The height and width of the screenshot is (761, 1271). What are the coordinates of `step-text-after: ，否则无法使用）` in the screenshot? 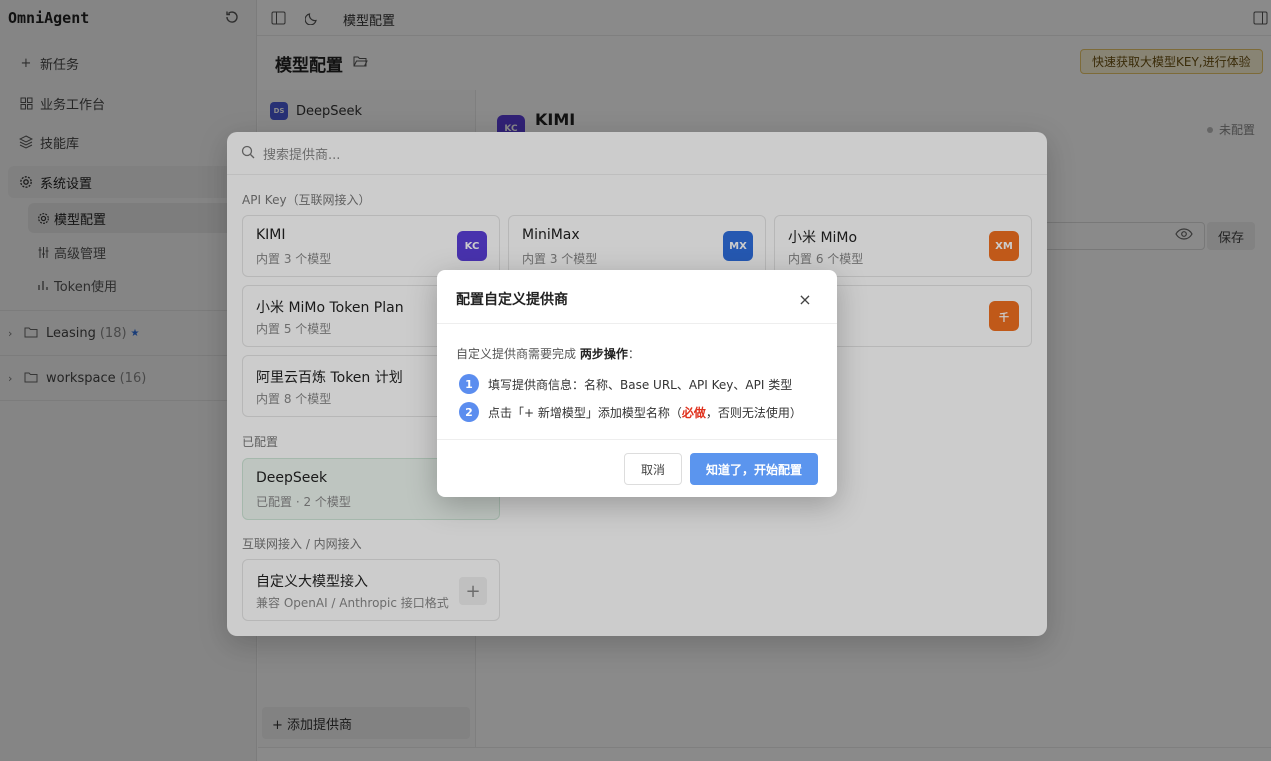 It's located at (753, 412).